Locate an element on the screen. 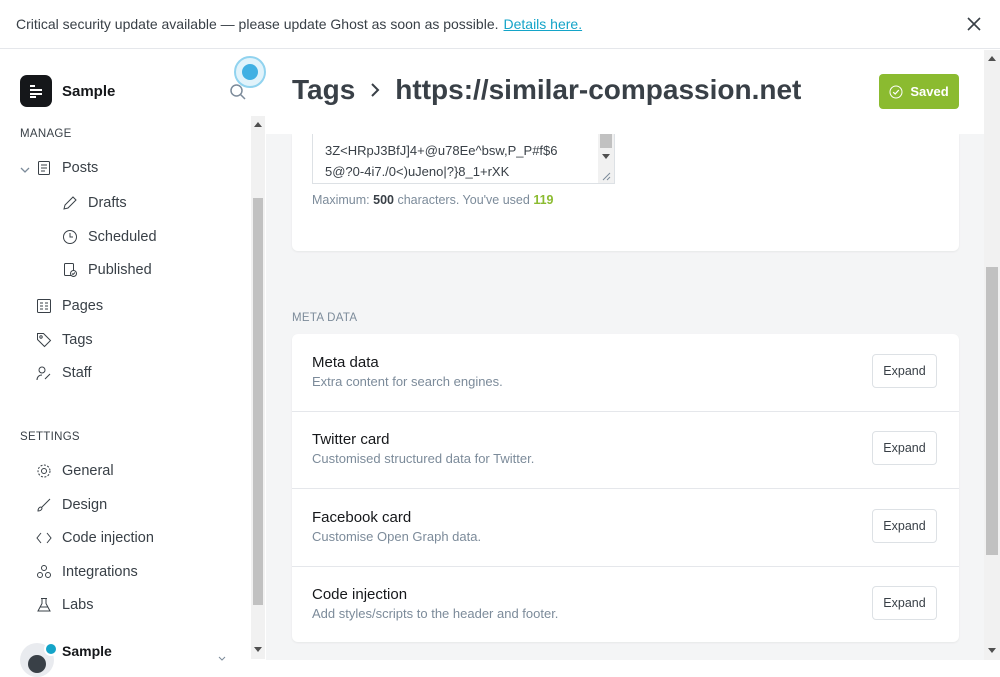 This screenshot has height=677, width=1000. meta-row-title: Meta data is located at coordinates (345, 362).